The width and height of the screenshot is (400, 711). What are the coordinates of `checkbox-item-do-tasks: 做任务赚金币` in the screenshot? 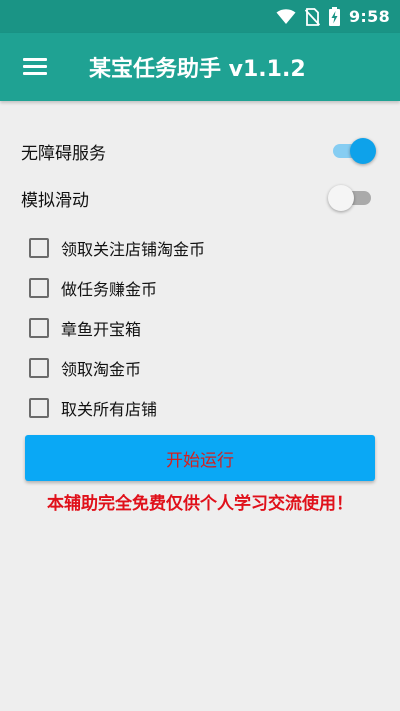 It's located at (200, 288).